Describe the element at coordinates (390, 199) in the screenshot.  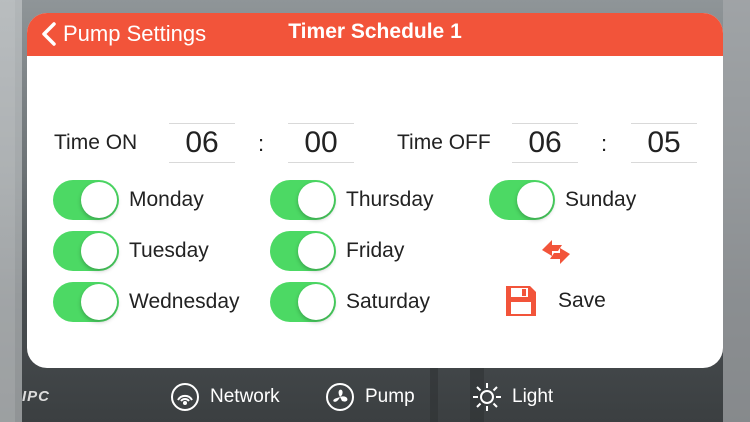
I see `day-label: Thursday` at that location.